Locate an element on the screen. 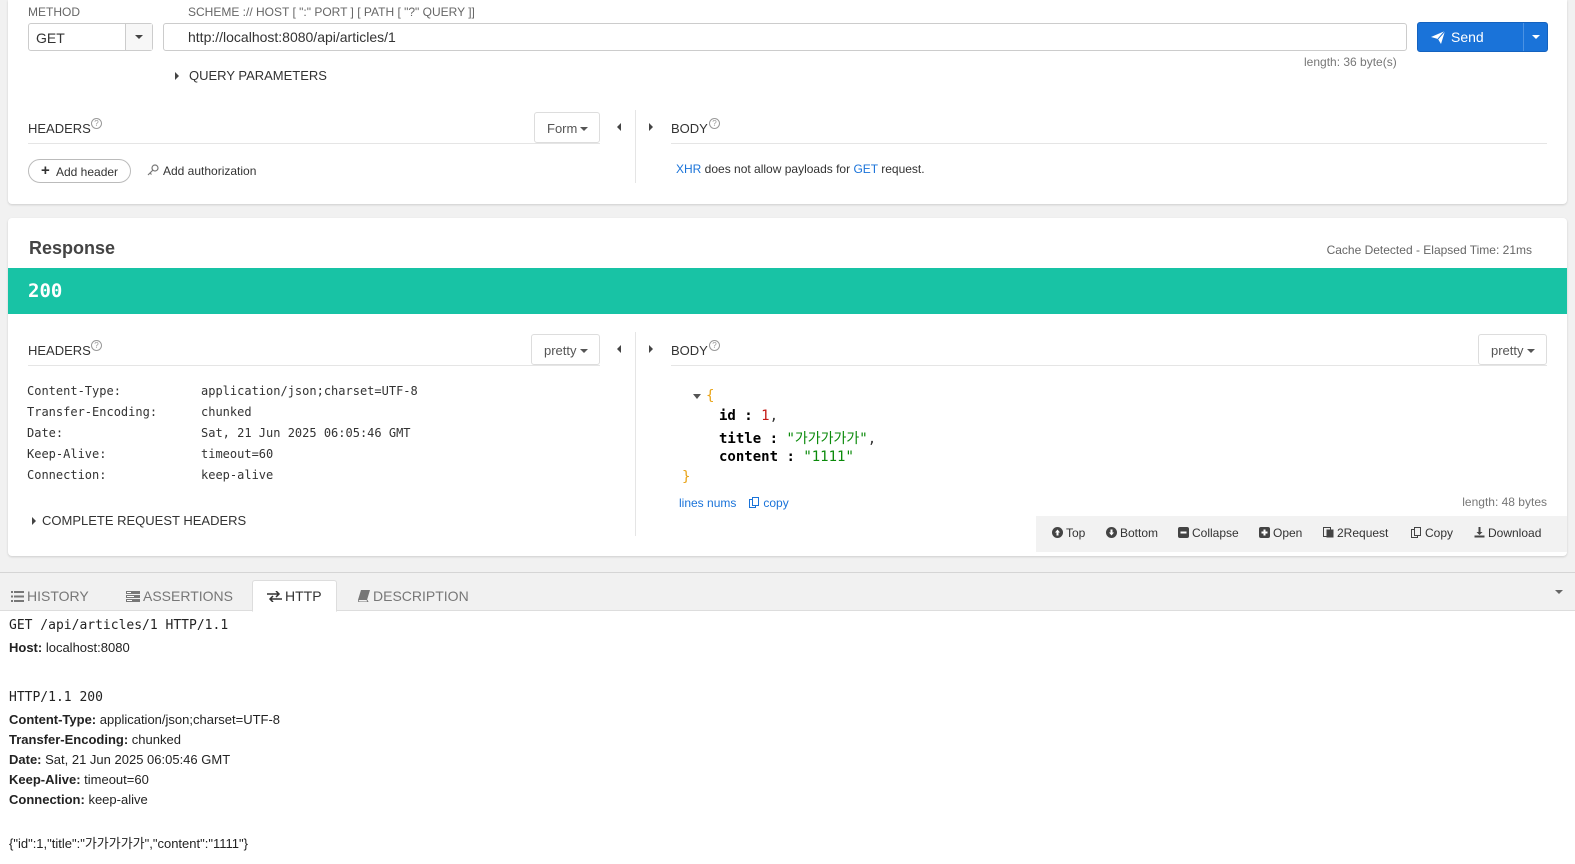  send-button: Send is located at coordinates (1470, 37).